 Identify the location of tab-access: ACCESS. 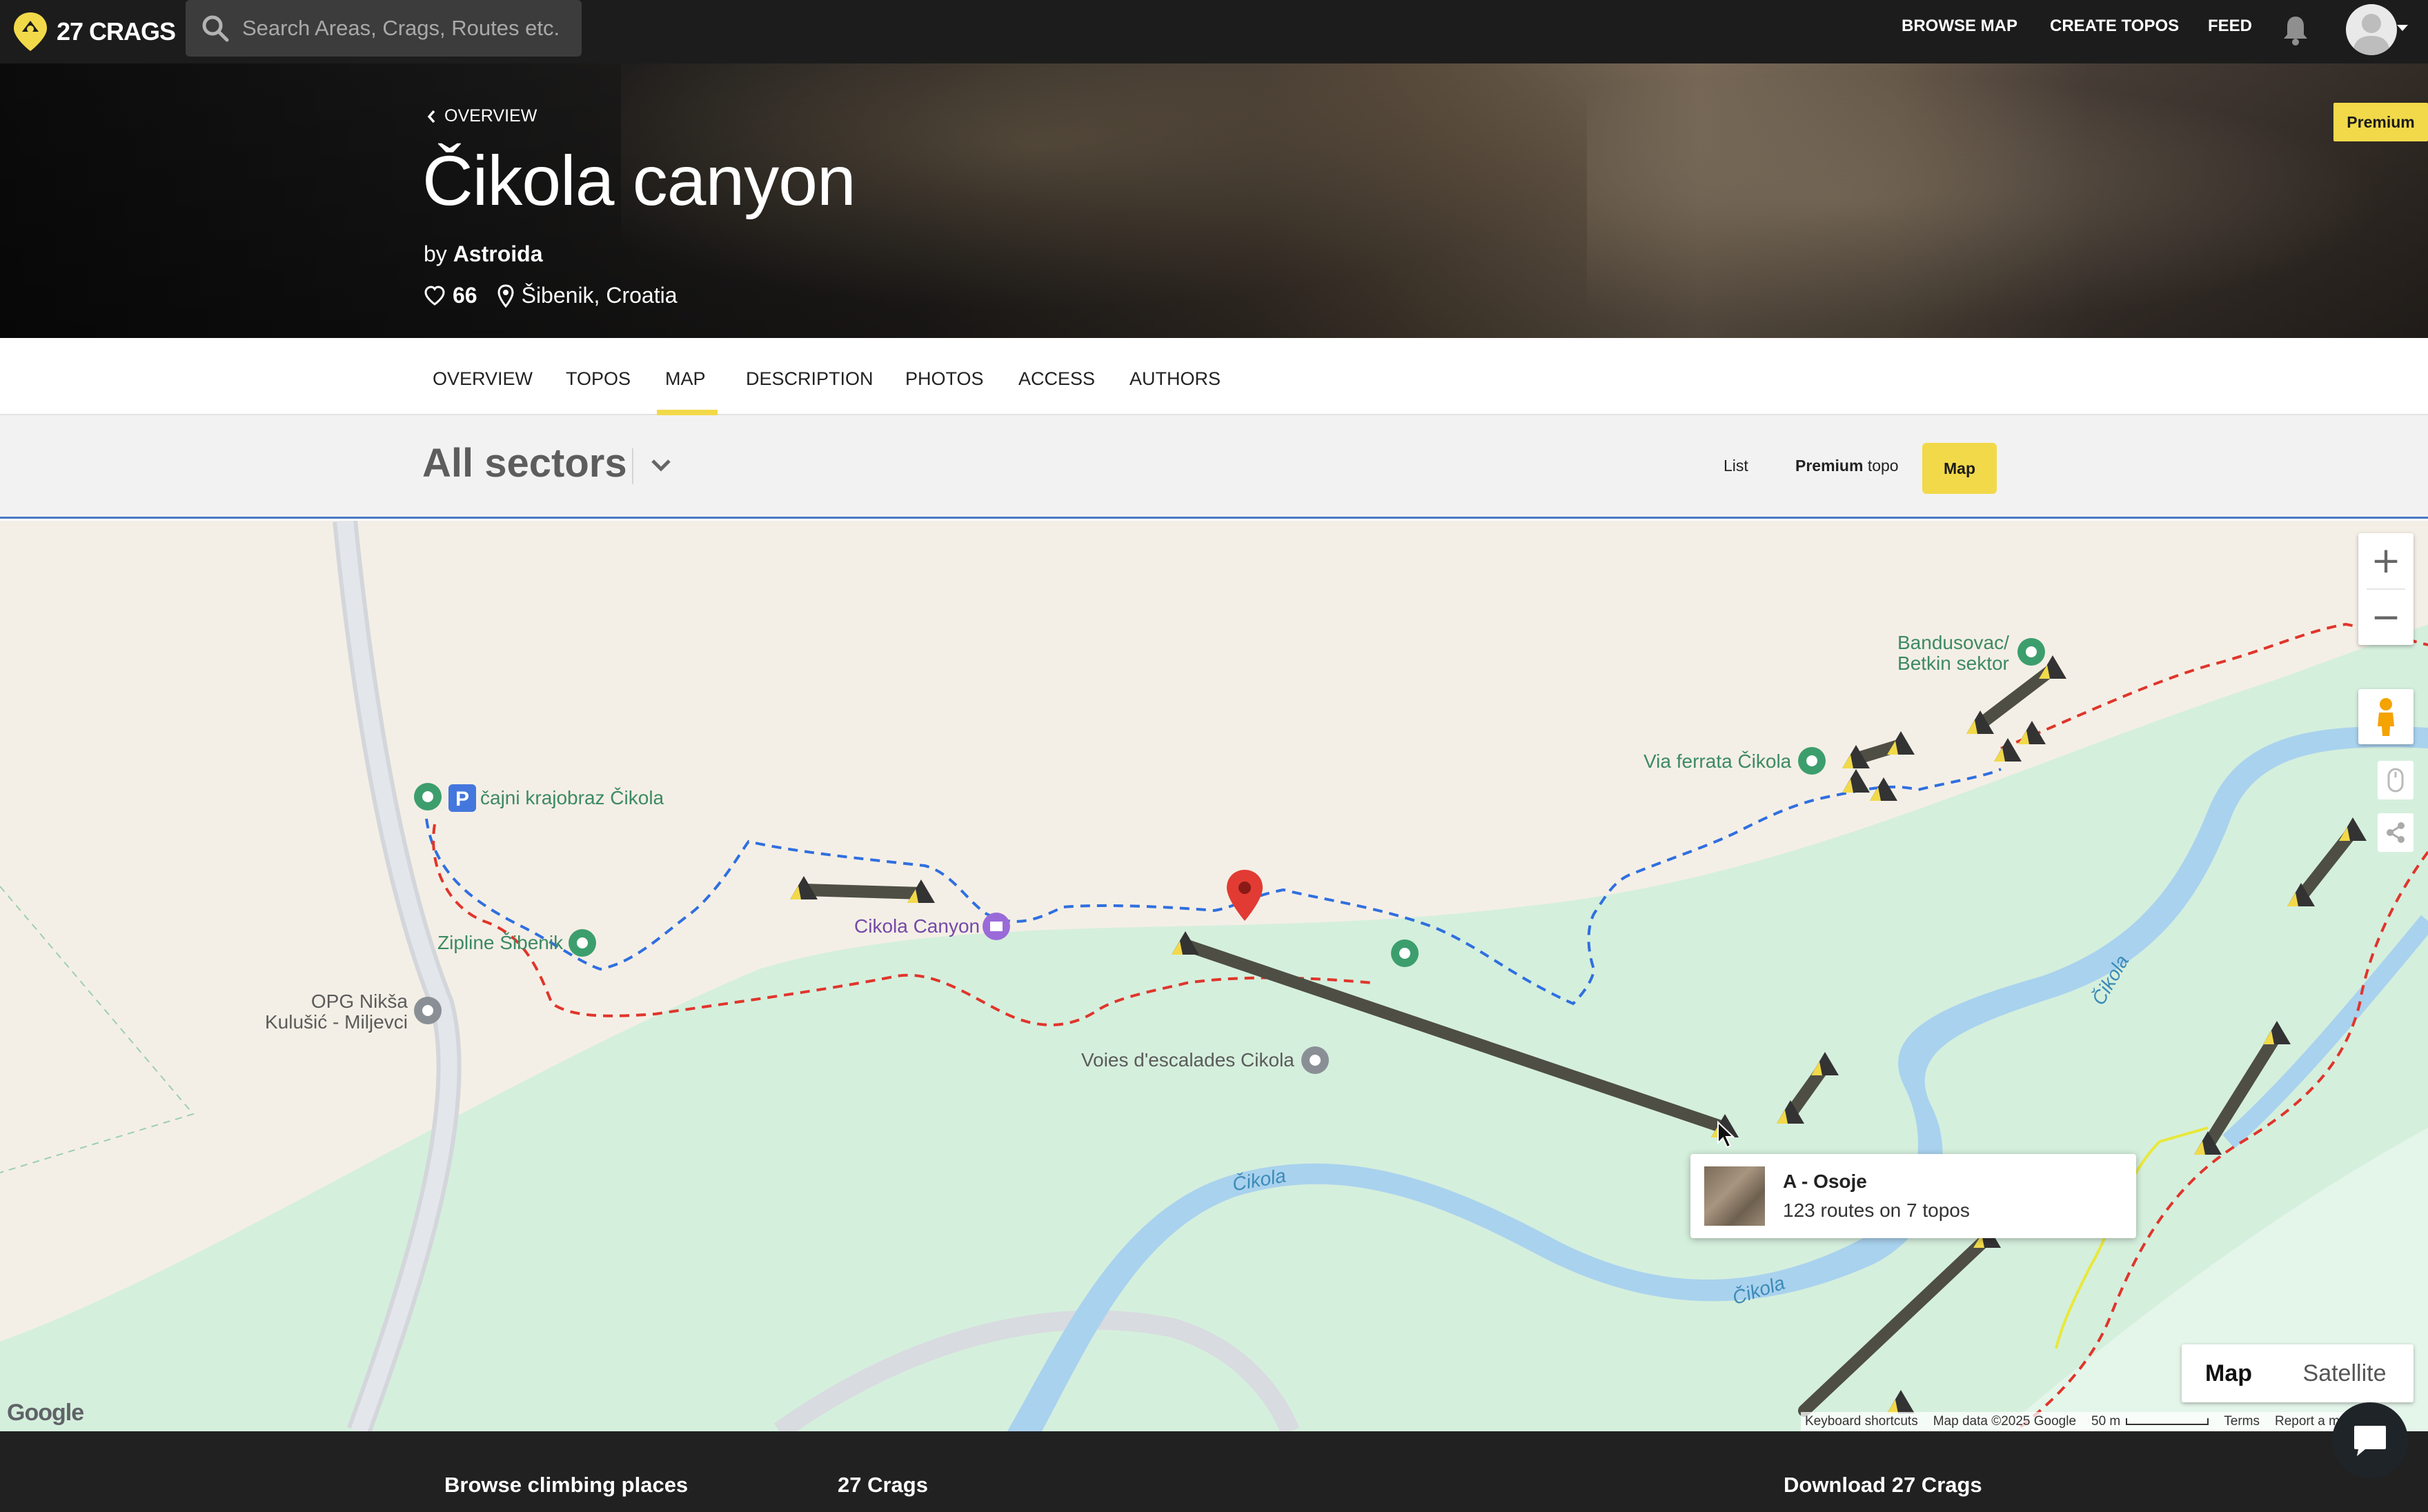
(1056, 379).